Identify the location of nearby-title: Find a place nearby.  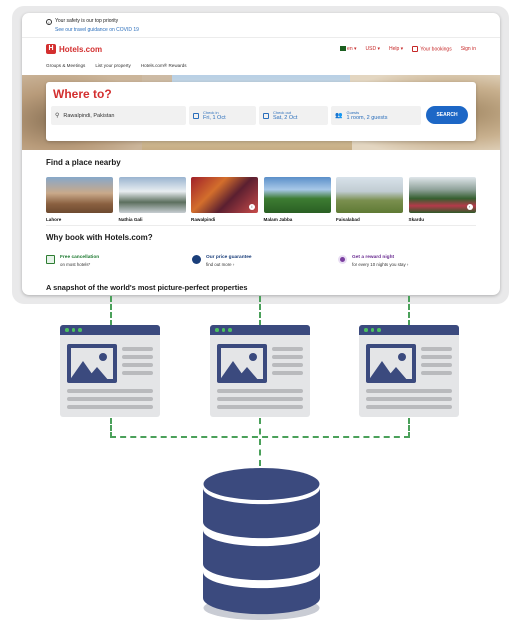
(83, 162).